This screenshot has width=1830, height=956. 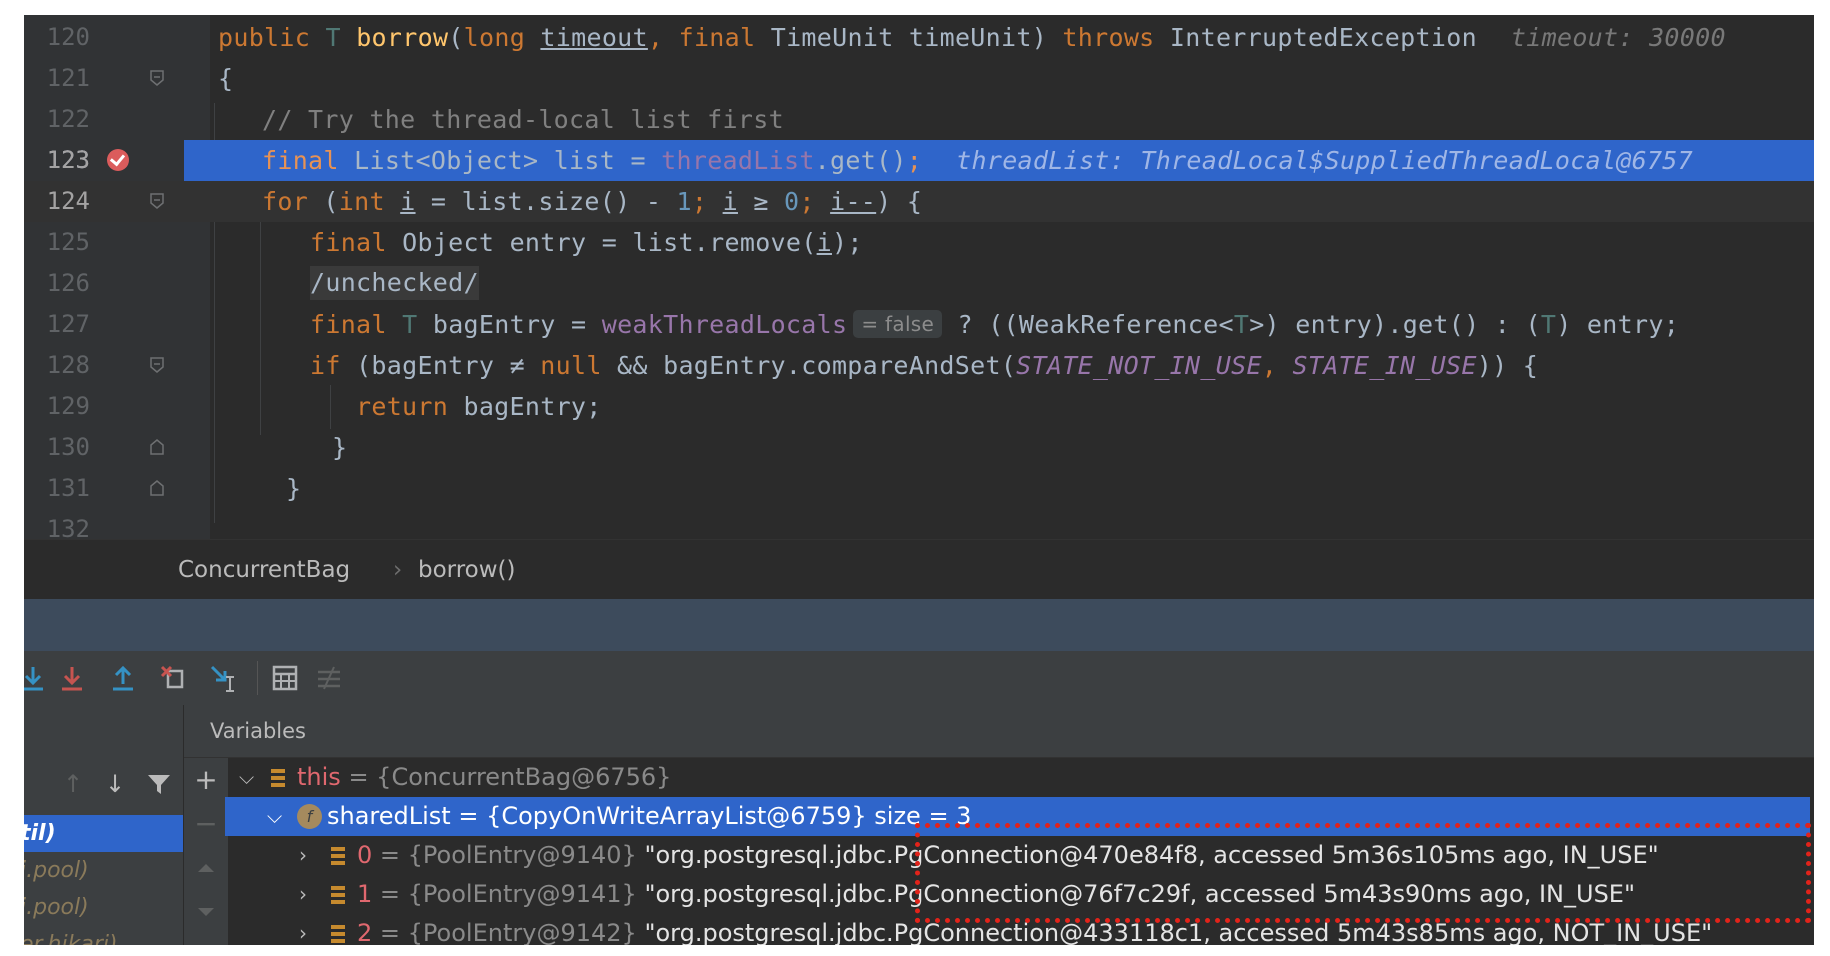 I want to click on move-up-icon, so click(x=206, y=868).